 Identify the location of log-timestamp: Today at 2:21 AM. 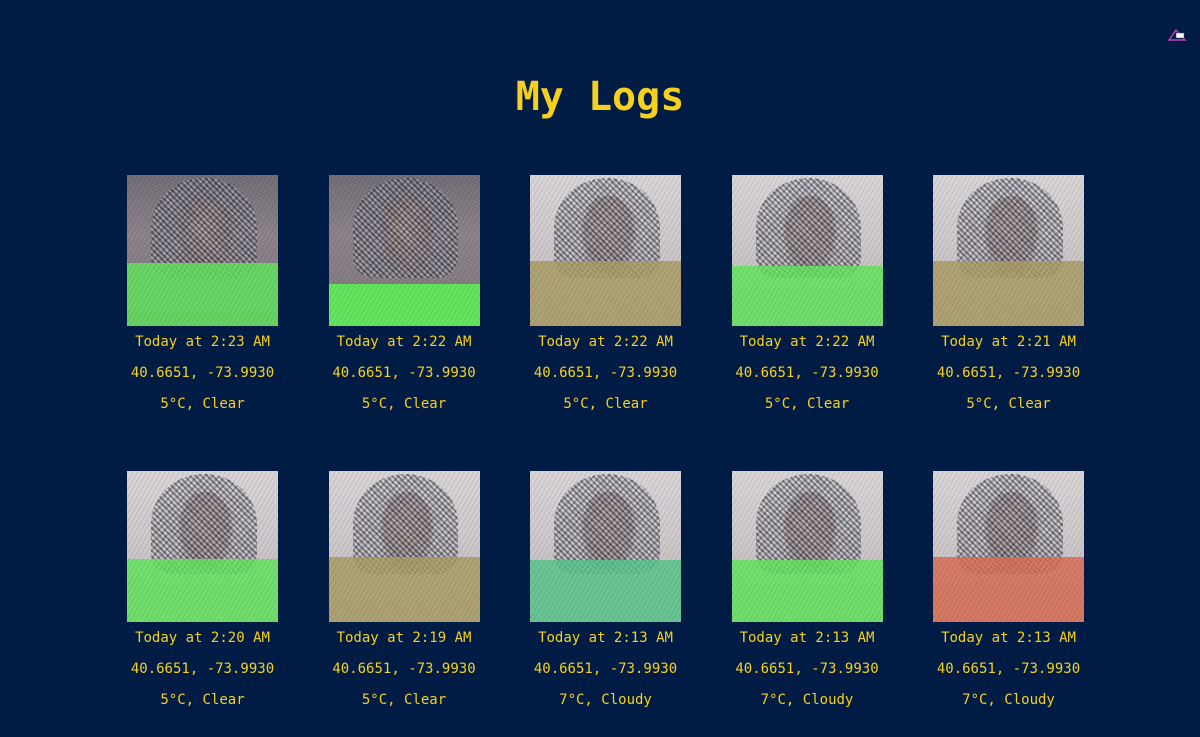
(1008, 342).